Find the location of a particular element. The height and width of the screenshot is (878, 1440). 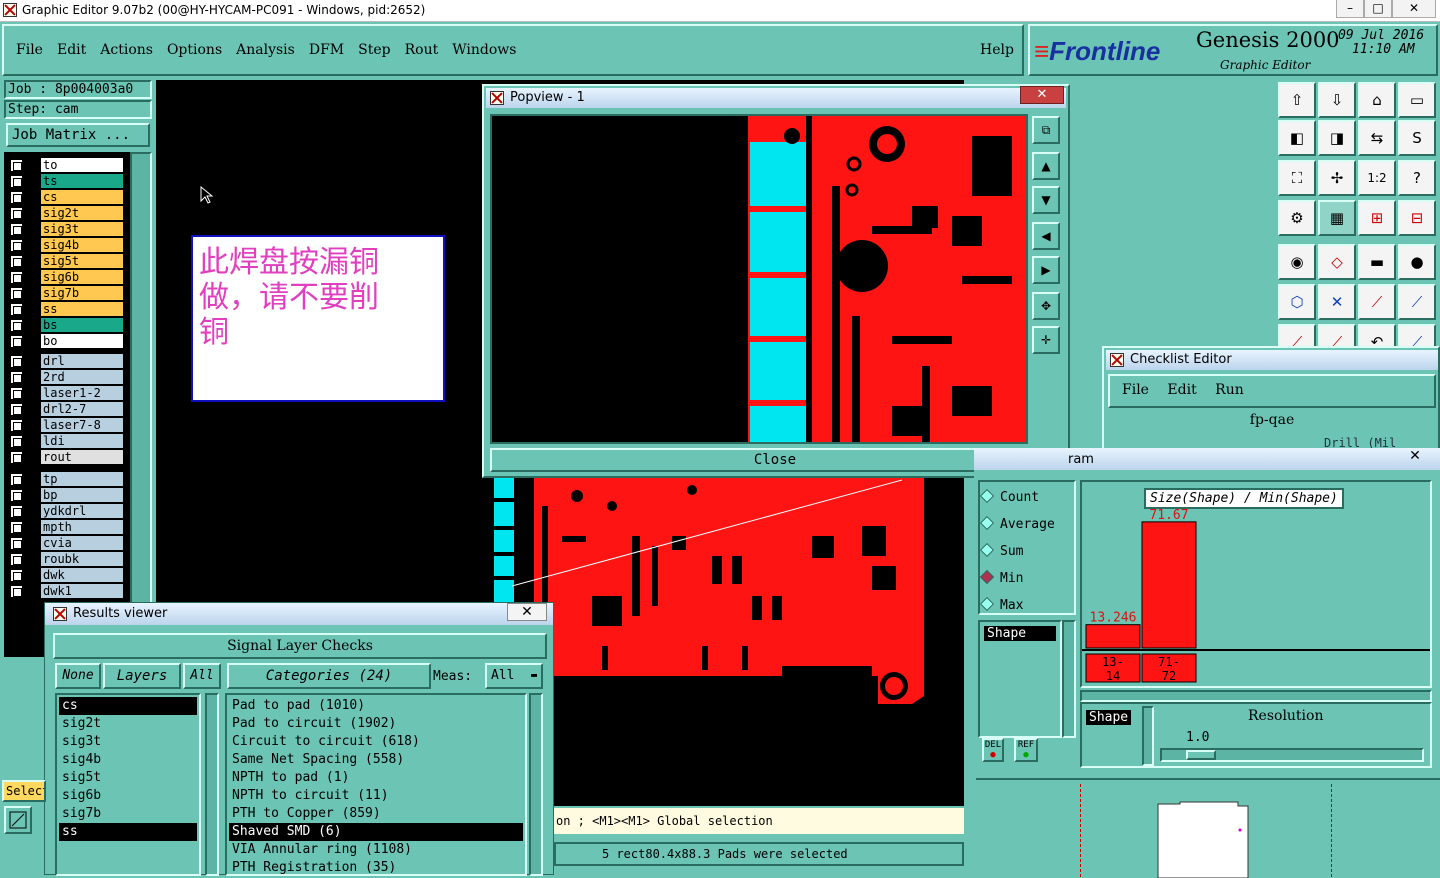

menu-edit: Edit is located at coordinates (71, 50).